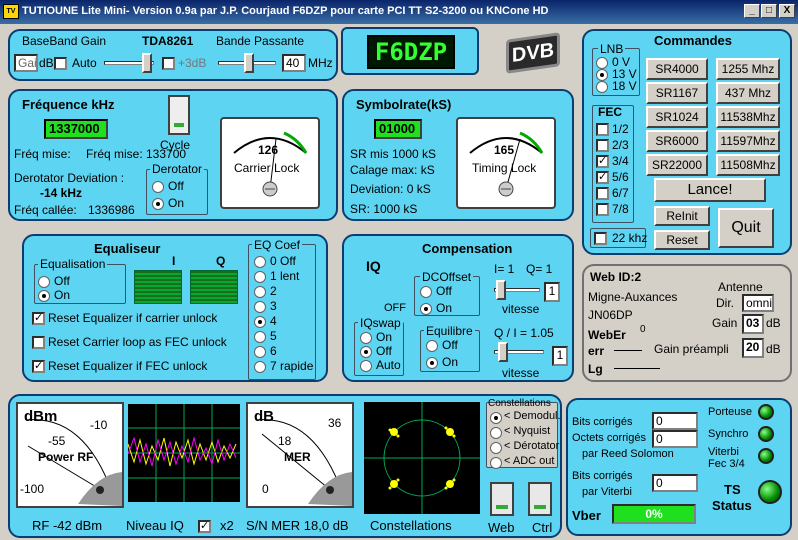  What do you see at coordinates (502, 499) in the screenshot?
I see `web-switch` at bounding box center [502, 499].